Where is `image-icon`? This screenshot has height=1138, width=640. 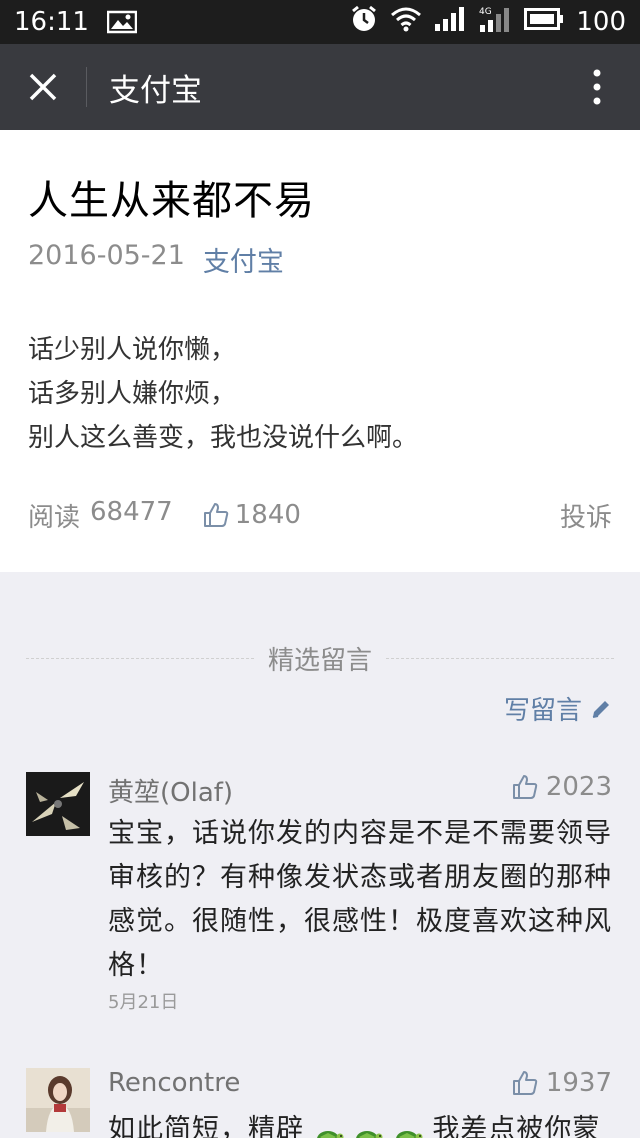
image-icon is located at coordinates (122, 22).